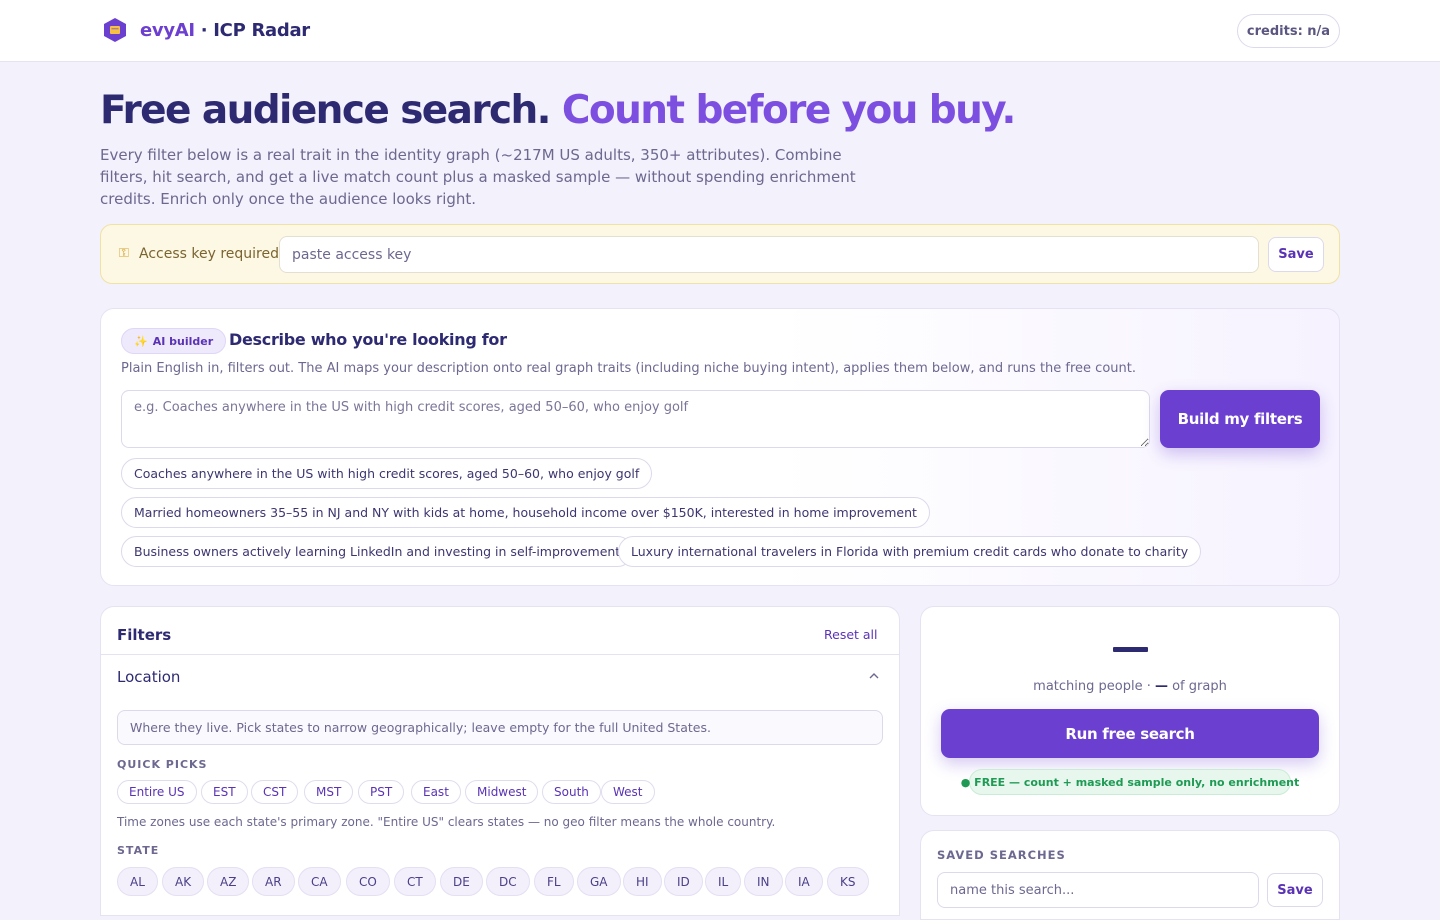 This screenshot has width=1440, height=920. What do you see at coordinates (1130, 733) in the screenshot?
I see `run-free-search-button: Run free search` at bounding box center [1130, 733].